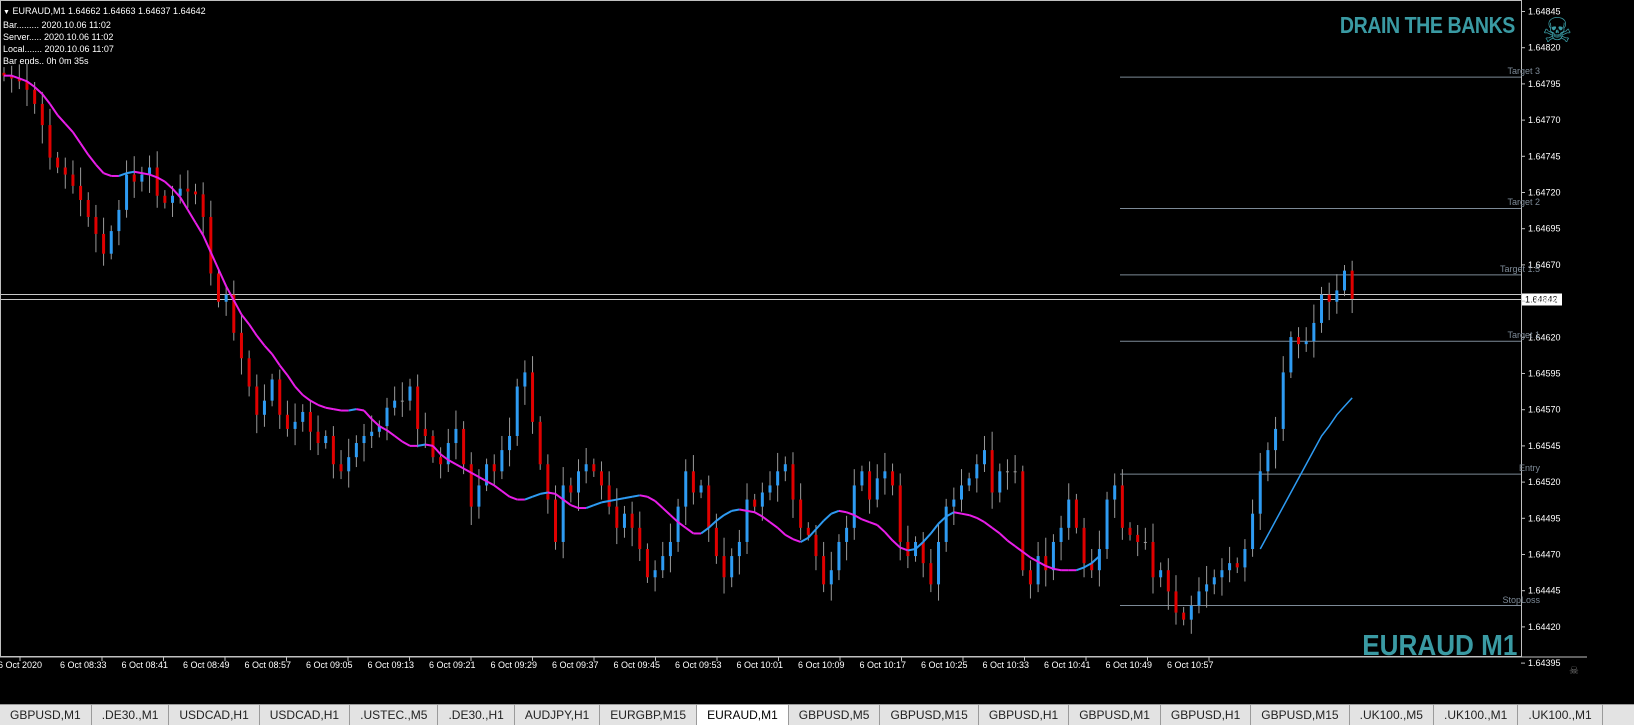 The image size is (1634, 725). Describe the element at coordinates (1544, 663) in the screenshot. I see `price-tick-label: 1.64395` at that location.